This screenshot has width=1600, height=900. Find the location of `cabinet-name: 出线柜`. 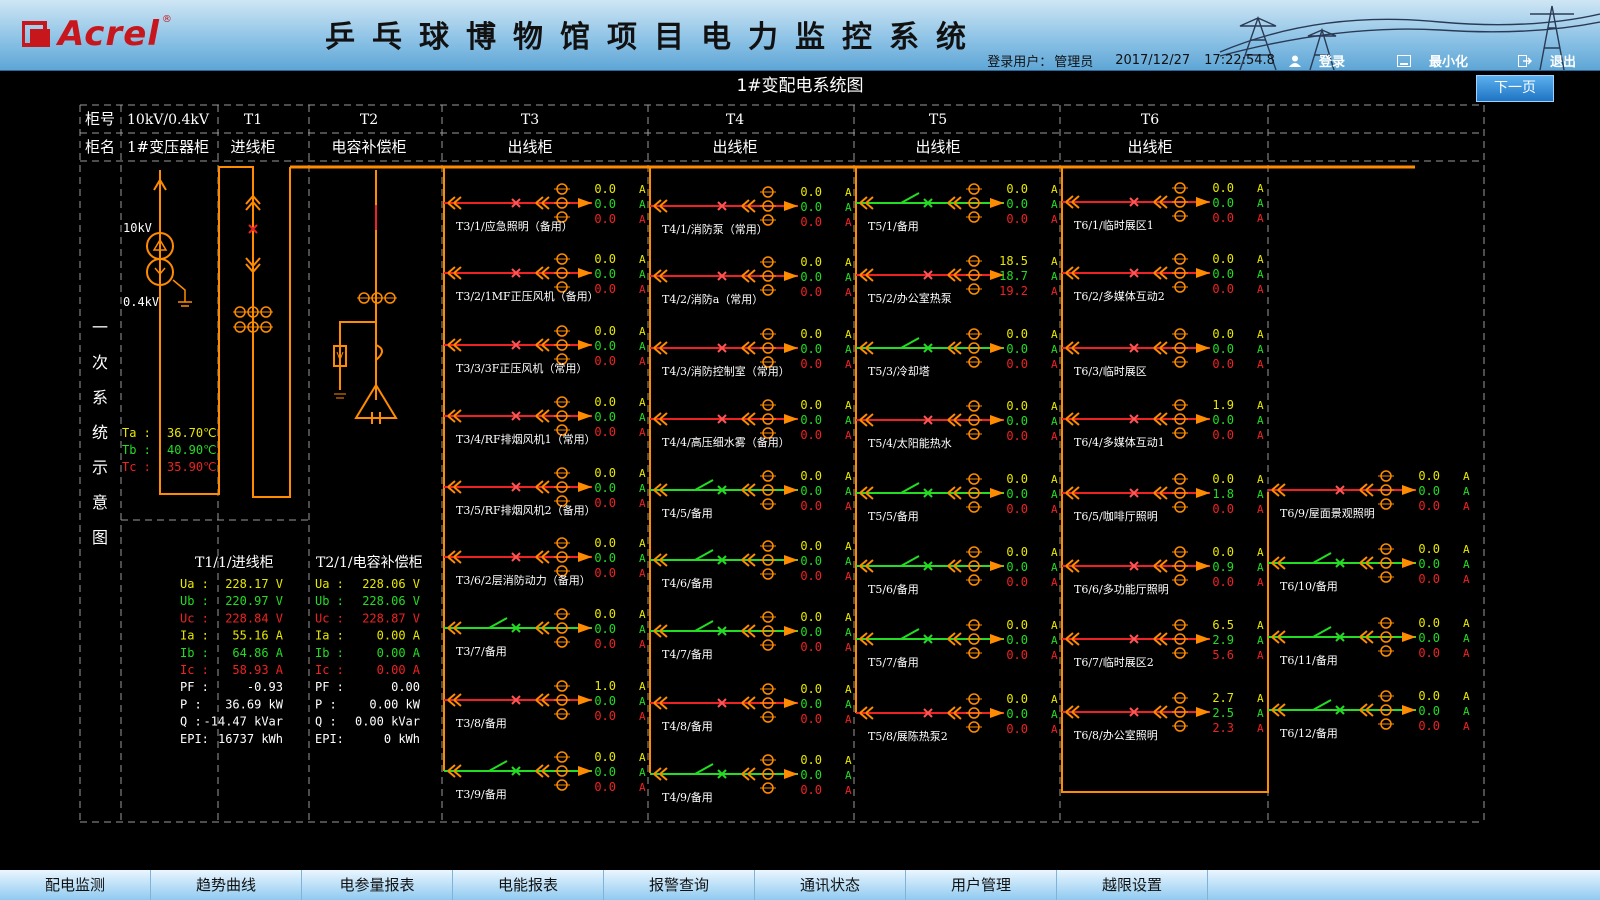

cabinet-name: 出线柜 is located at coordinates (734, 147).